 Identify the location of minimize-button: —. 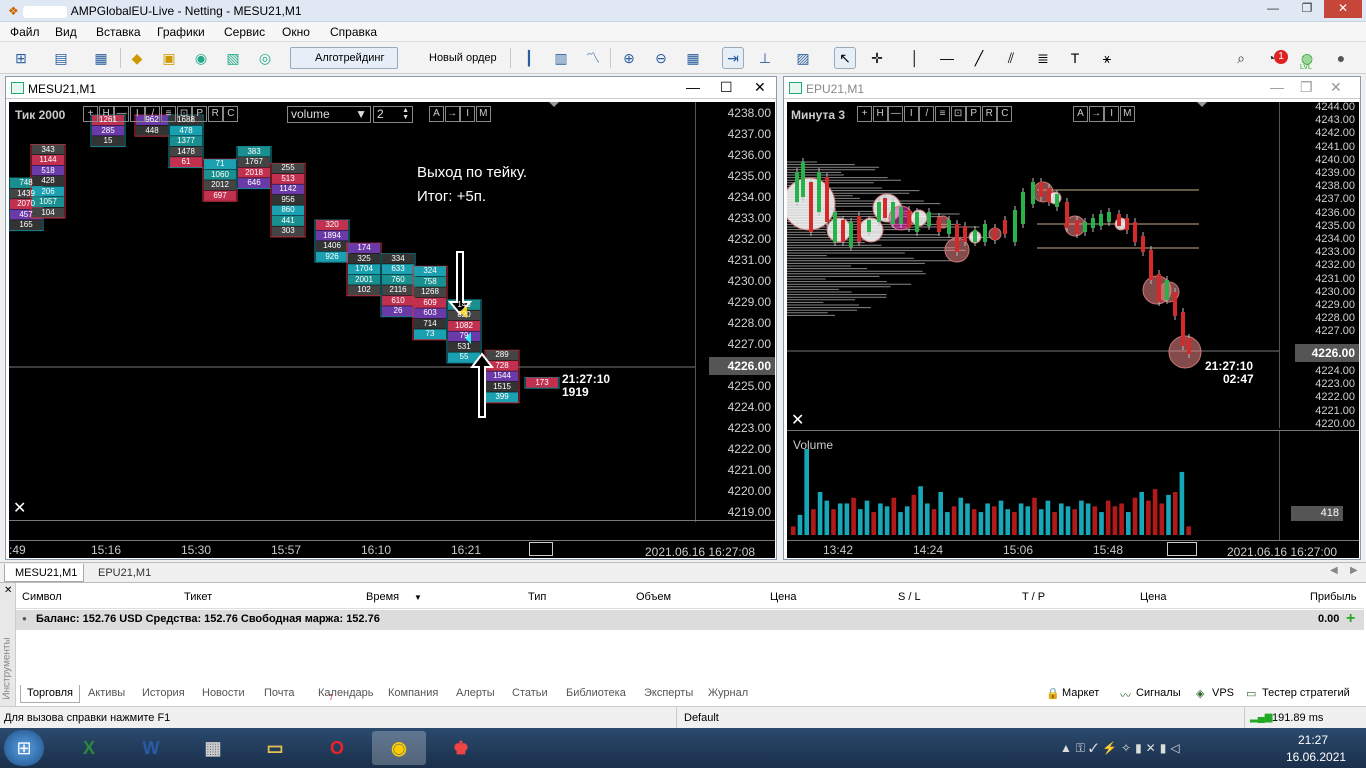
(1273, 9).